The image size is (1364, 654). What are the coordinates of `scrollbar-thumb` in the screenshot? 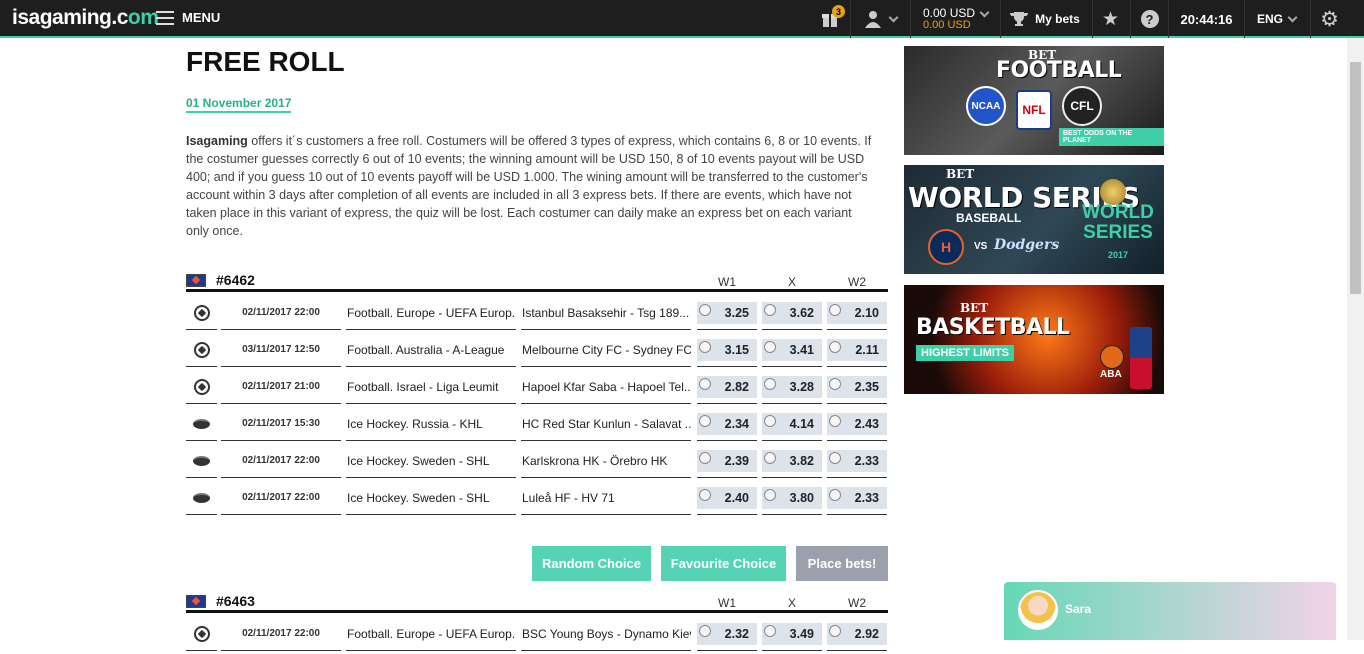 It's located at (1355, 178).